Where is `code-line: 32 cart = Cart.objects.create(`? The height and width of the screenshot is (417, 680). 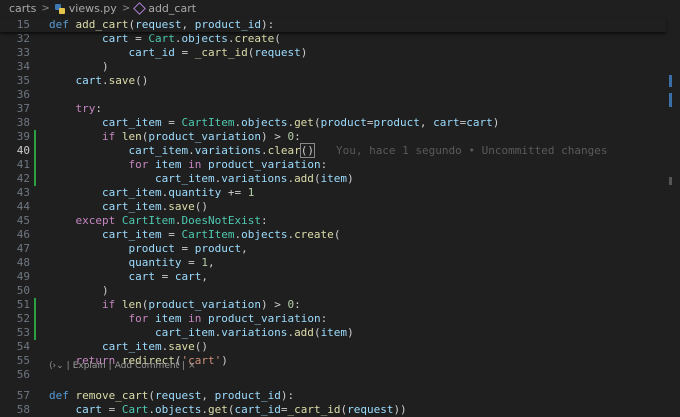 code-line: 32 cart = Cart.objects.create( is located at coordinates (333, 39).